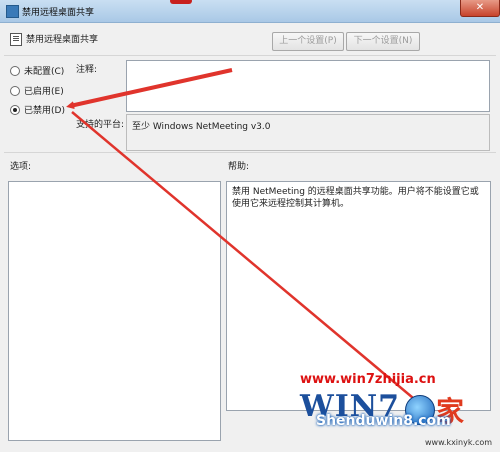  Describe the element at coordinates (459, 442) in the screenshot. I see `watermark-small-url: www.kxinyk.com` at that location.